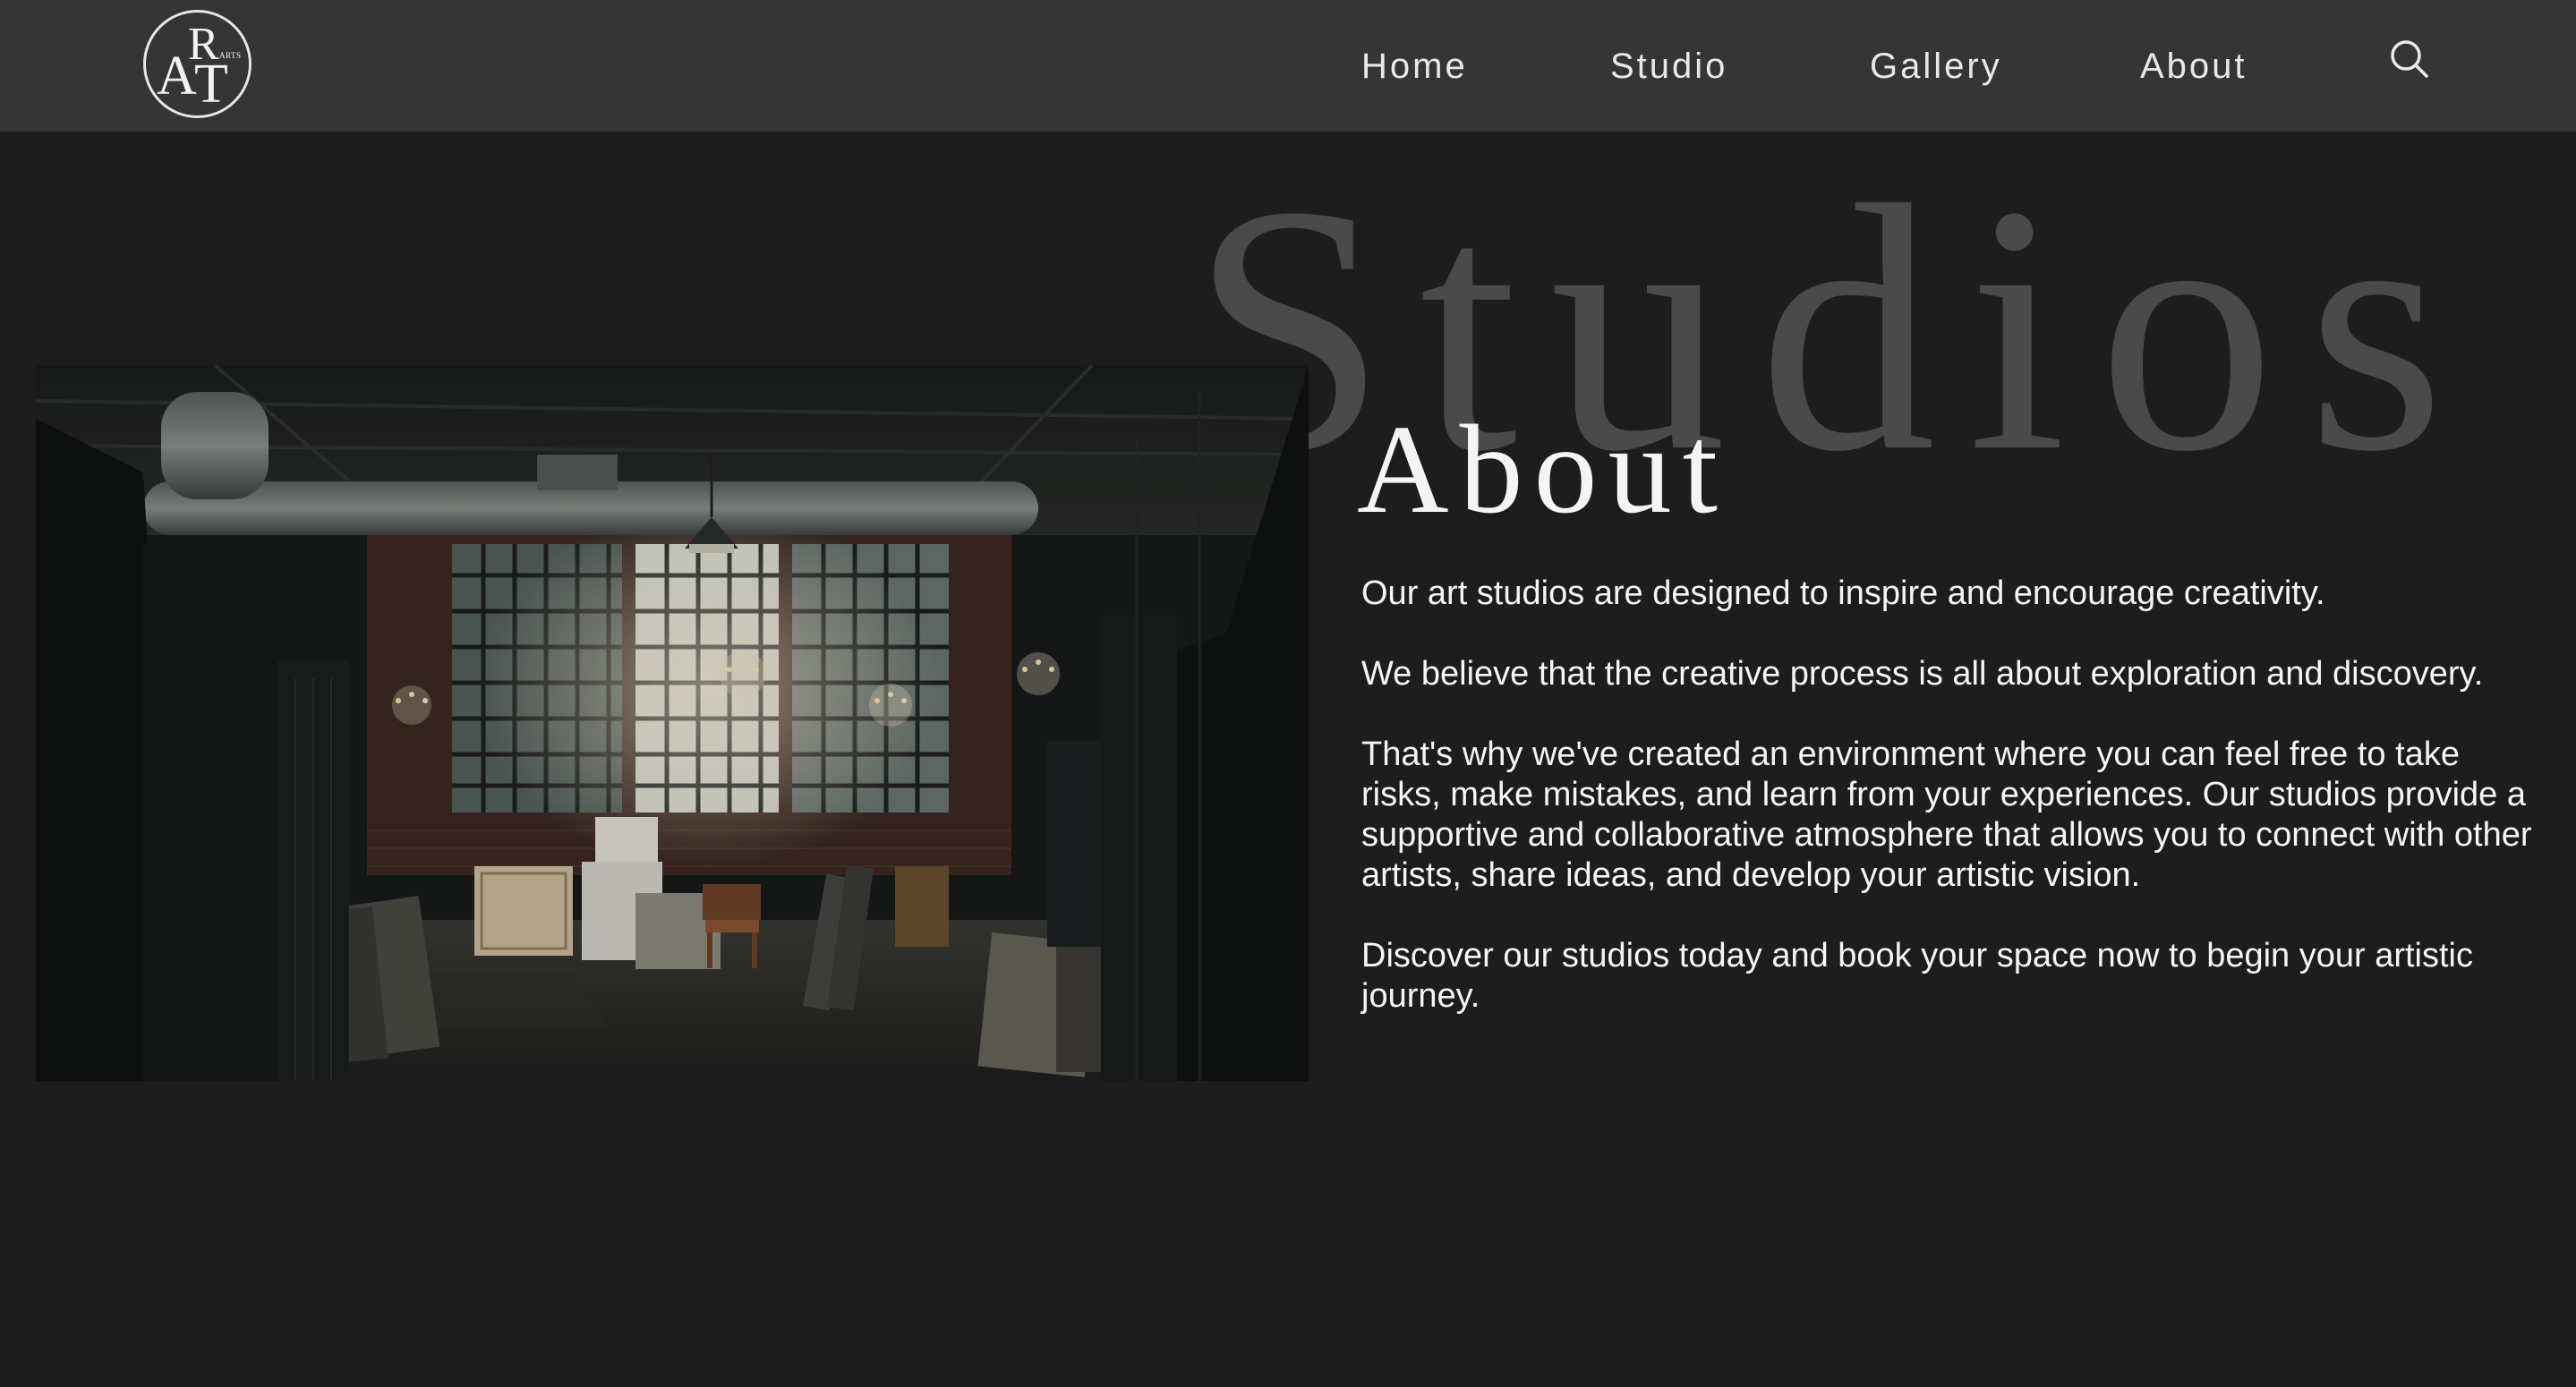 The image size is (2576, 1387). What do you see at coordinates (1542, 469) in the screenshot?
I see `about-heading: About` at bounding box center [1542, 469].